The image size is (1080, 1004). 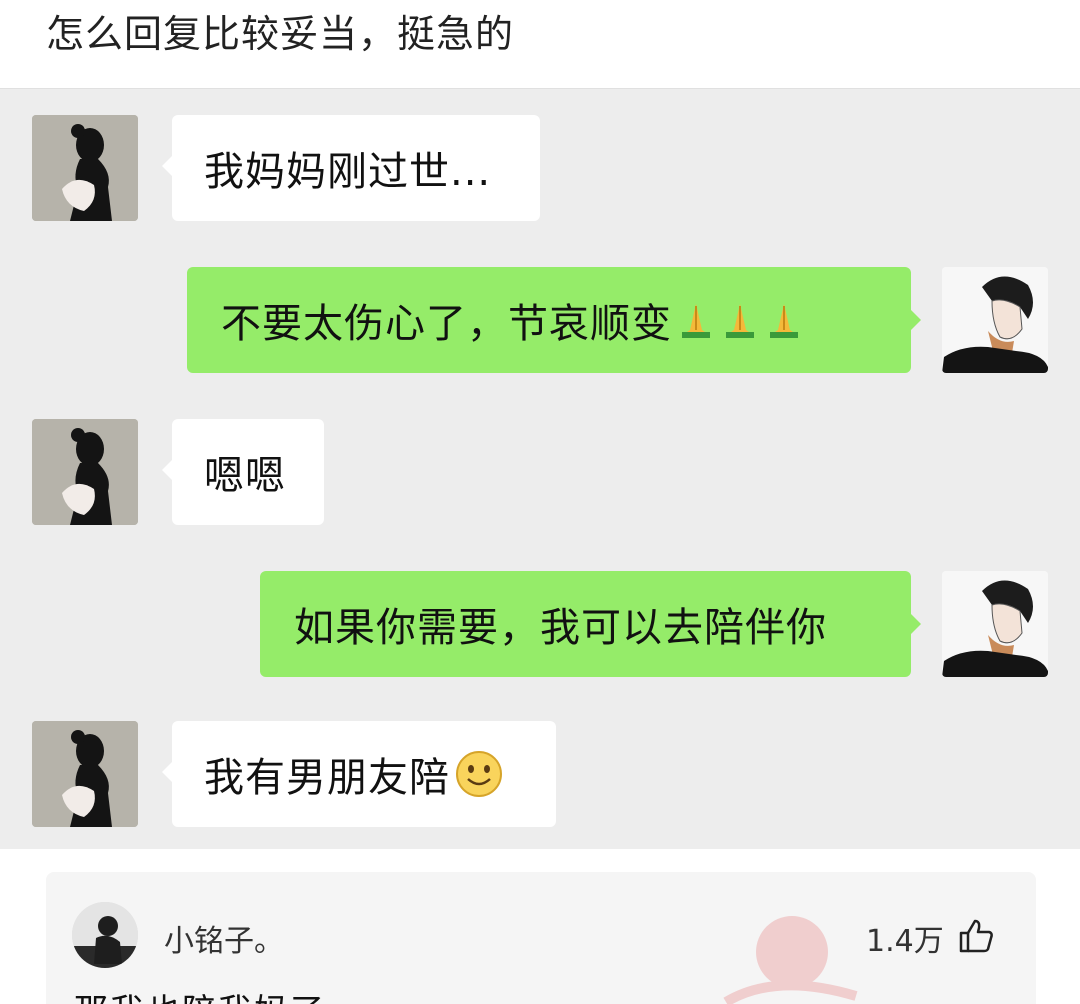 I want to click on thumbs-up-icon, so click(x=976, y=936).